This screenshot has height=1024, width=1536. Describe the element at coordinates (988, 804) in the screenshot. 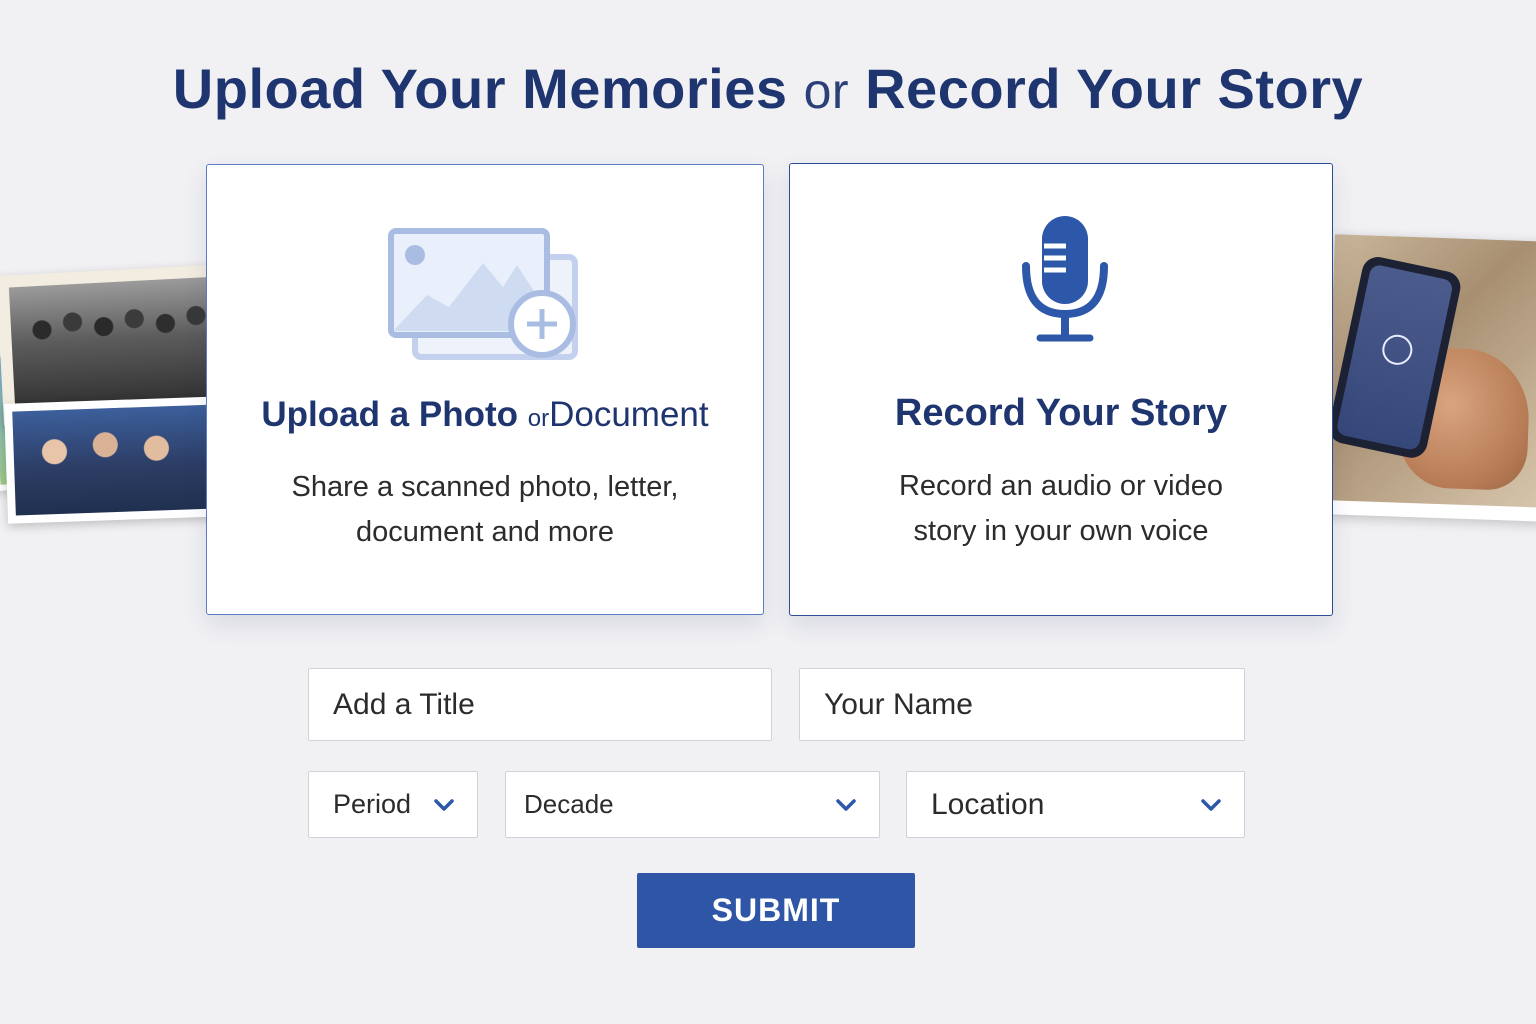

I see `location-select-label: Location` at that location.